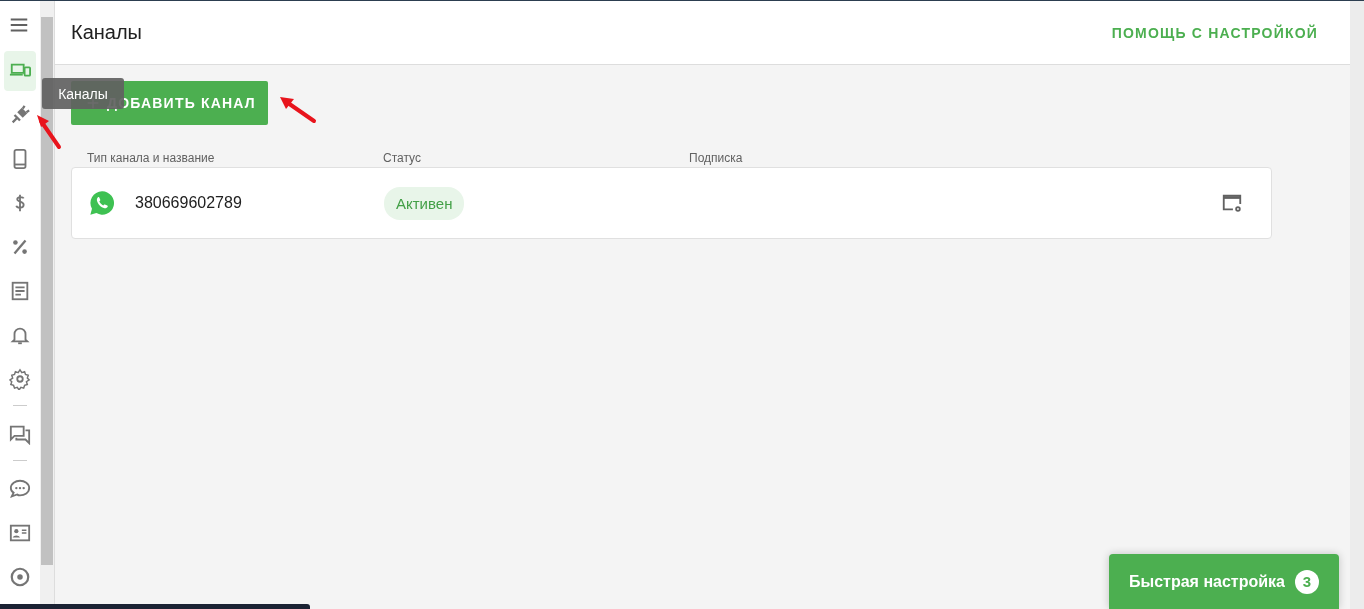 Image resolution: width=1364 pixels, height=609 pixels. What do you see at coordinates (1306, 581) in the screenshot?
I see `count-badge: 3` at bounding box center [1306, 581].